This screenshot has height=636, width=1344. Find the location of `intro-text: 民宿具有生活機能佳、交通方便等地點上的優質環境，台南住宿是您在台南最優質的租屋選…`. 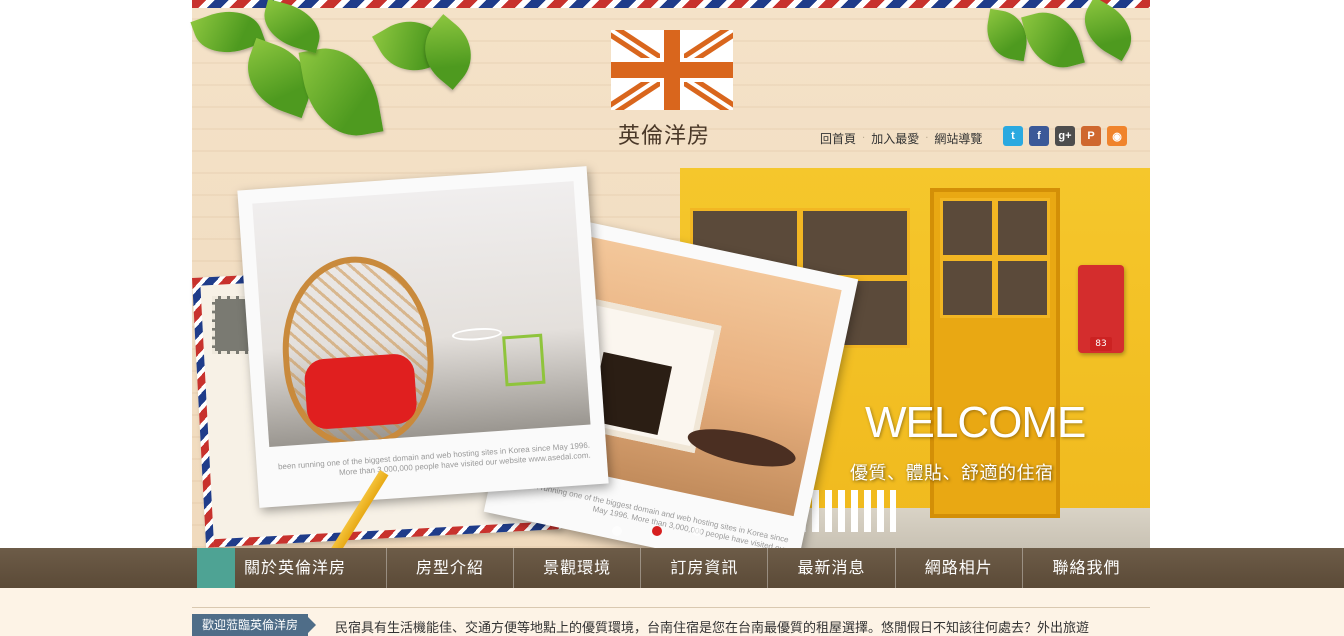

intro-text: 民宿具有生活機能佳、交通方便等地點上的優質環境，台南住宿是您在台南最優質的租屋選… is located at coordinates (712, 628).